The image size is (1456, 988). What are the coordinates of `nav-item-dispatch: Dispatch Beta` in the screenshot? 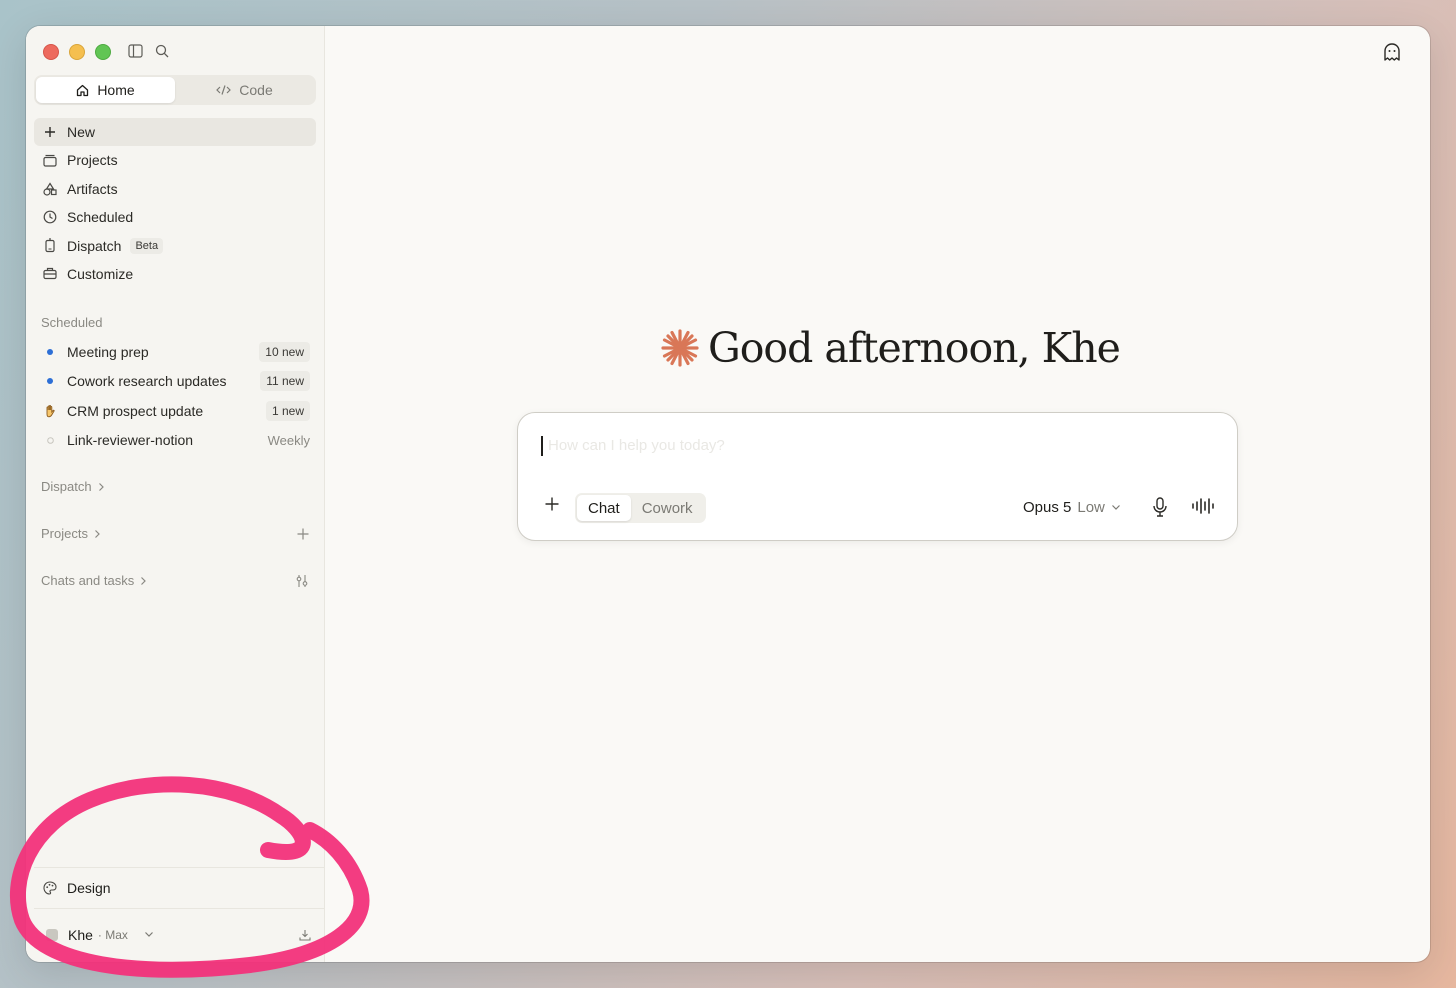 It's located at (175, 246).